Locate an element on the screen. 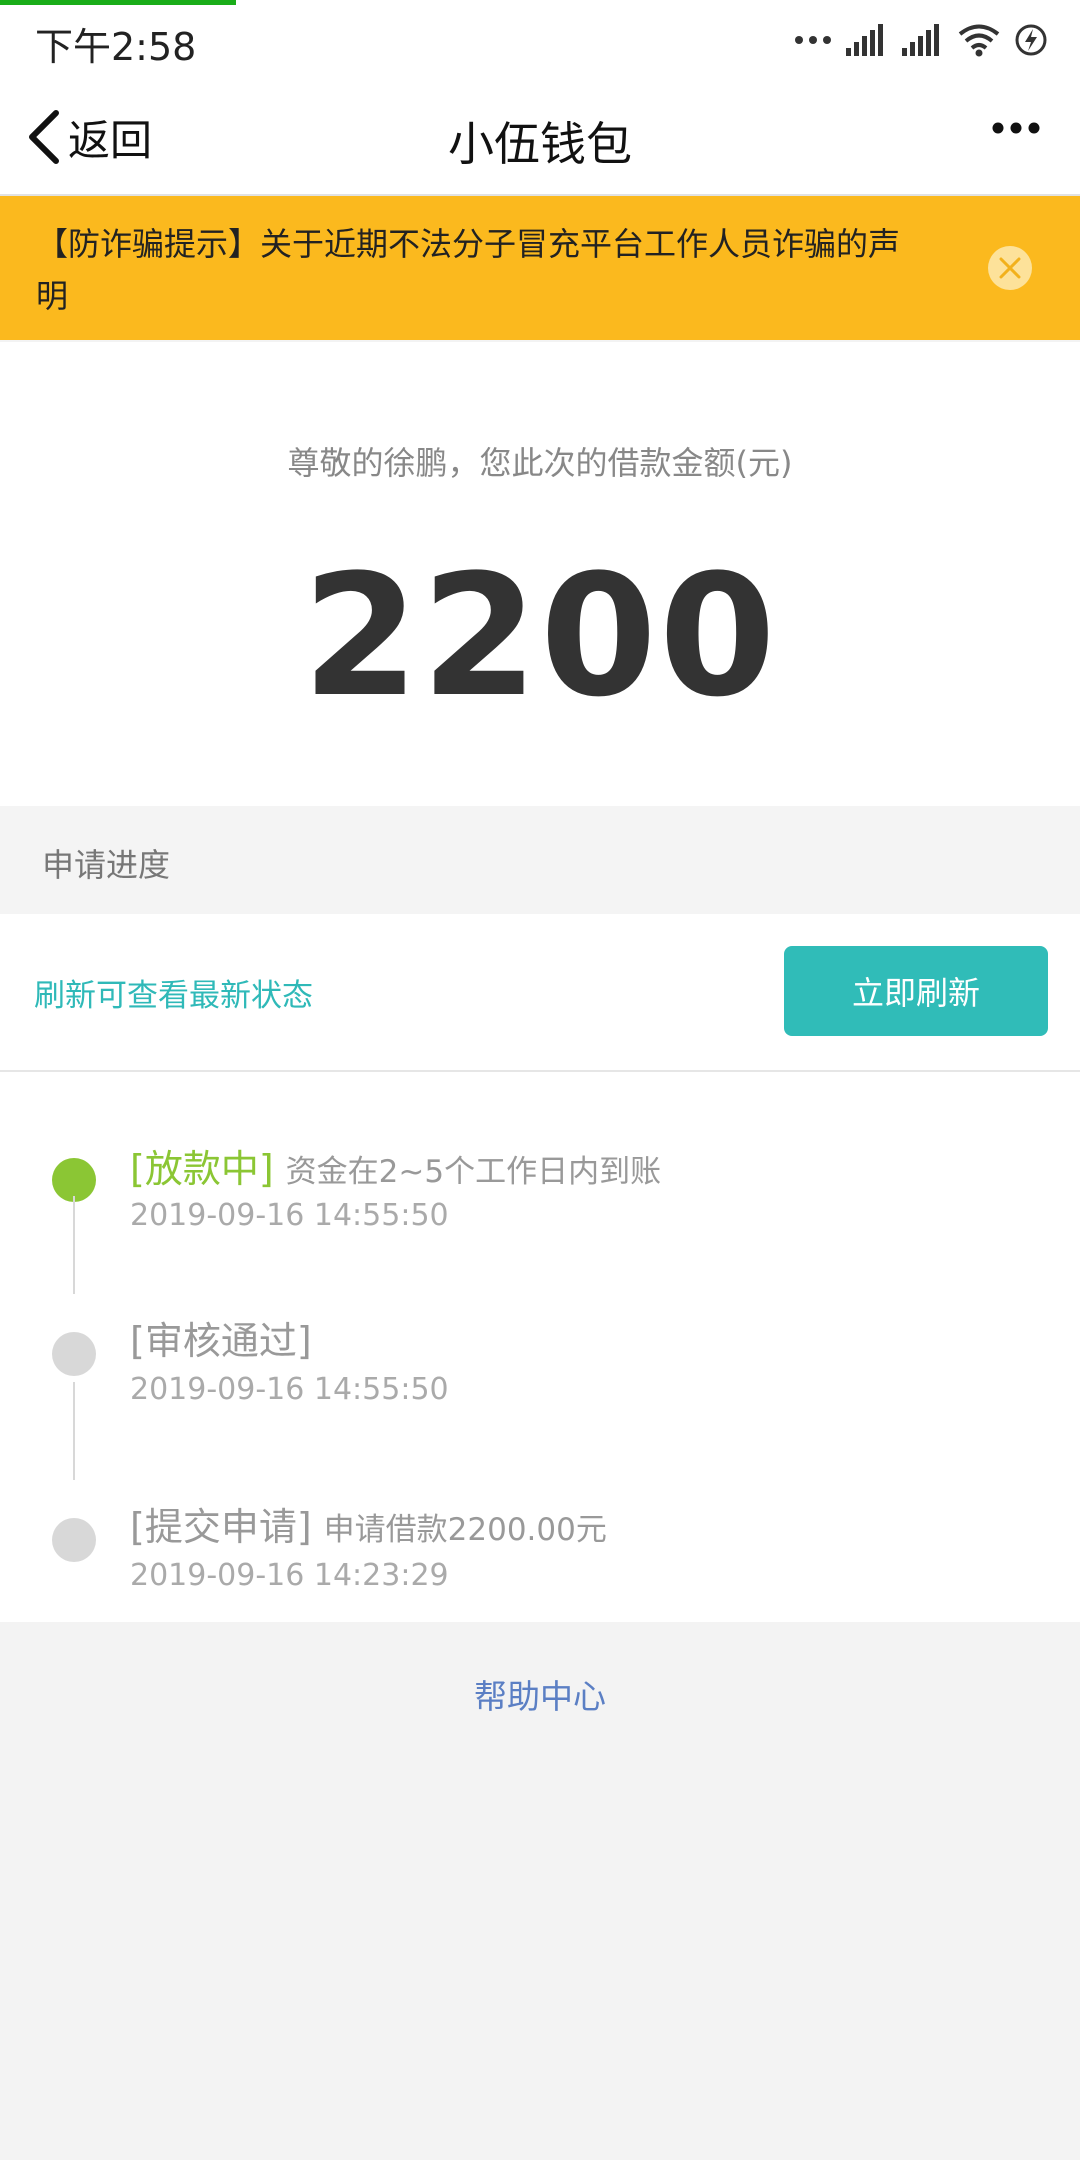 The width and height of the screenshot is (1080, 2160). step-status: [提交申请] is located at coordinates (221, 1527).